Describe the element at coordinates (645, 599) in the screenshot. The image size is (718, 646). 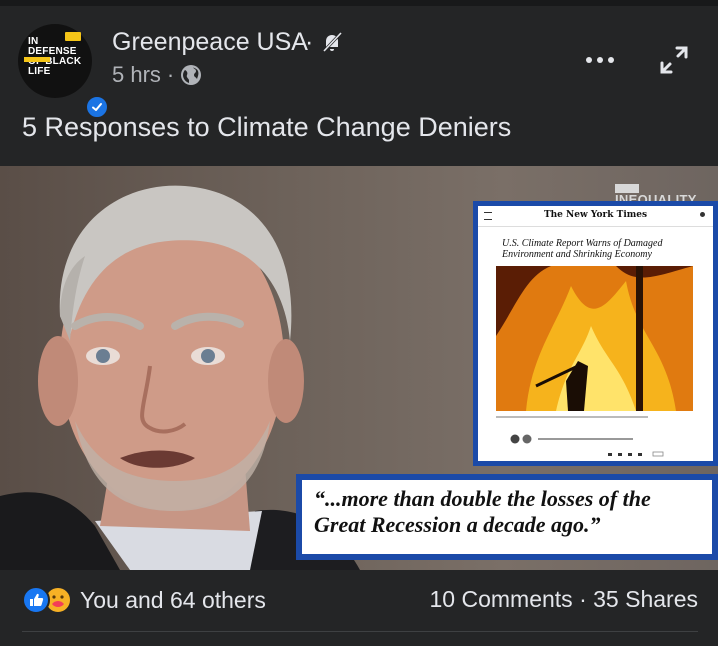
I see `shares-count: 35 Shares` at that location.